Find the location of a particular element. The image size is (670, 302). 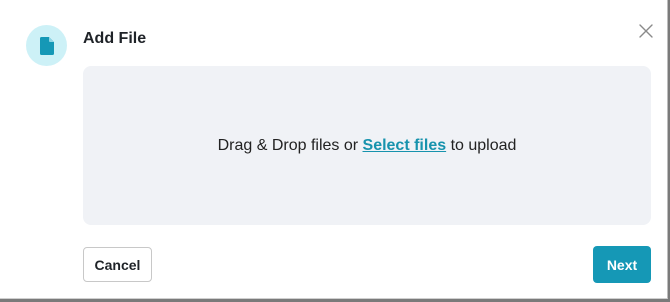

close-icon is located at coordinates (646, 31).